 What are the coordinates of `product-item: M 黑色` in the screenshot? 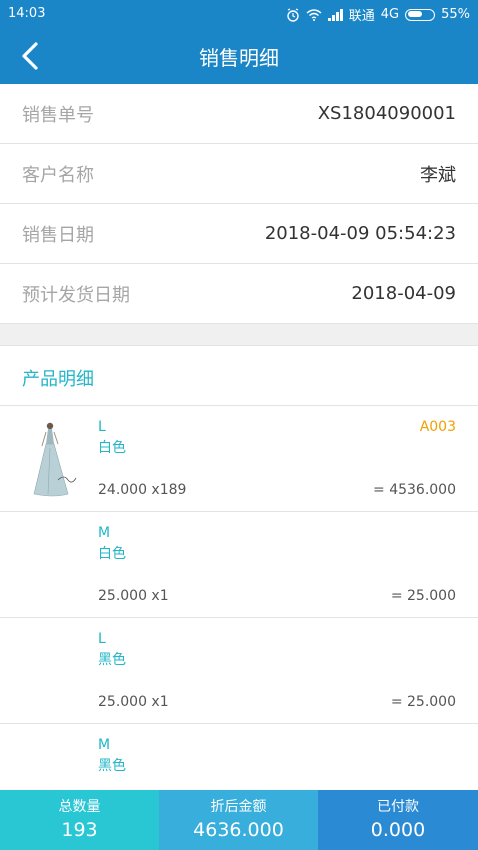 It's located at (239, 757).